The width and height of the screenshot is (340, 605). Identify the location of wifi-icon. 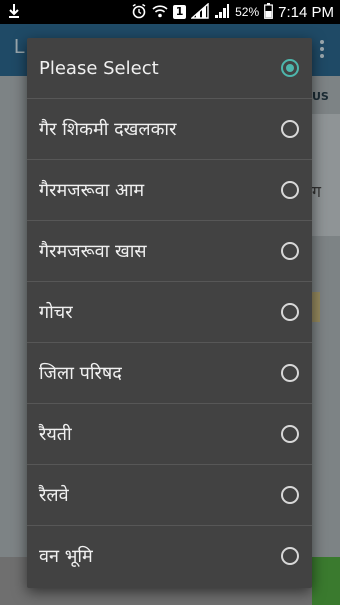
(160, 12).